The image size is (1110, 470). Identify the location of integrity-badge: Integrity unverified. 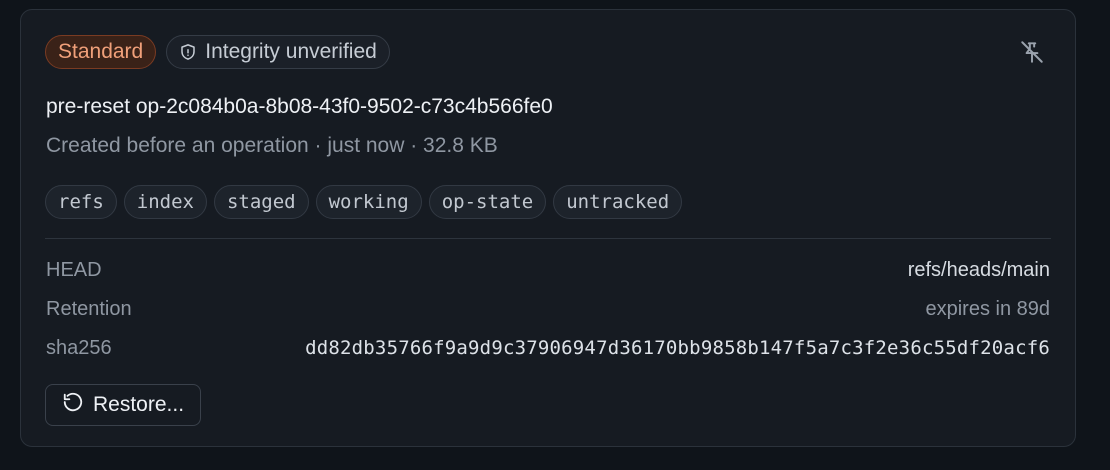
(278, 52).